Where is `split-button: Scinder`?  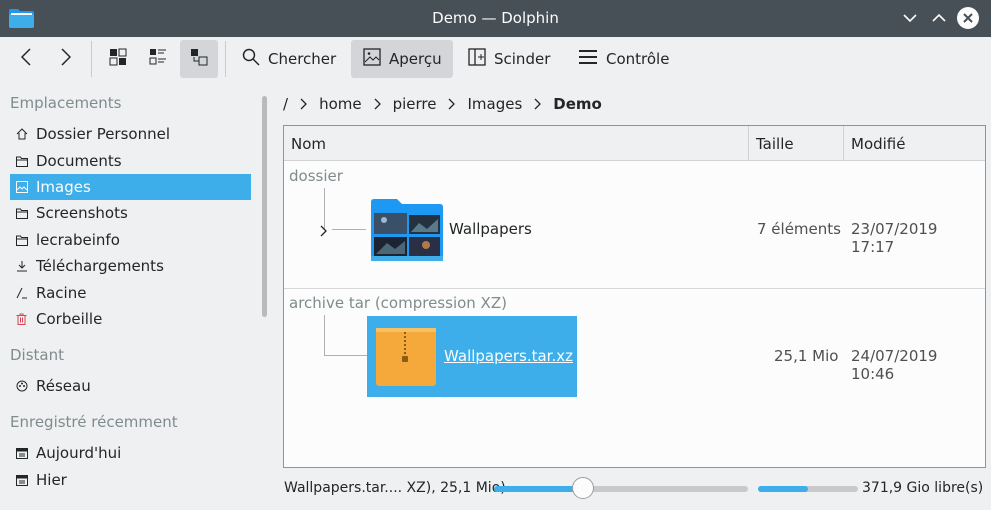
split-button: Scinder is located at coordinates (512, 59).